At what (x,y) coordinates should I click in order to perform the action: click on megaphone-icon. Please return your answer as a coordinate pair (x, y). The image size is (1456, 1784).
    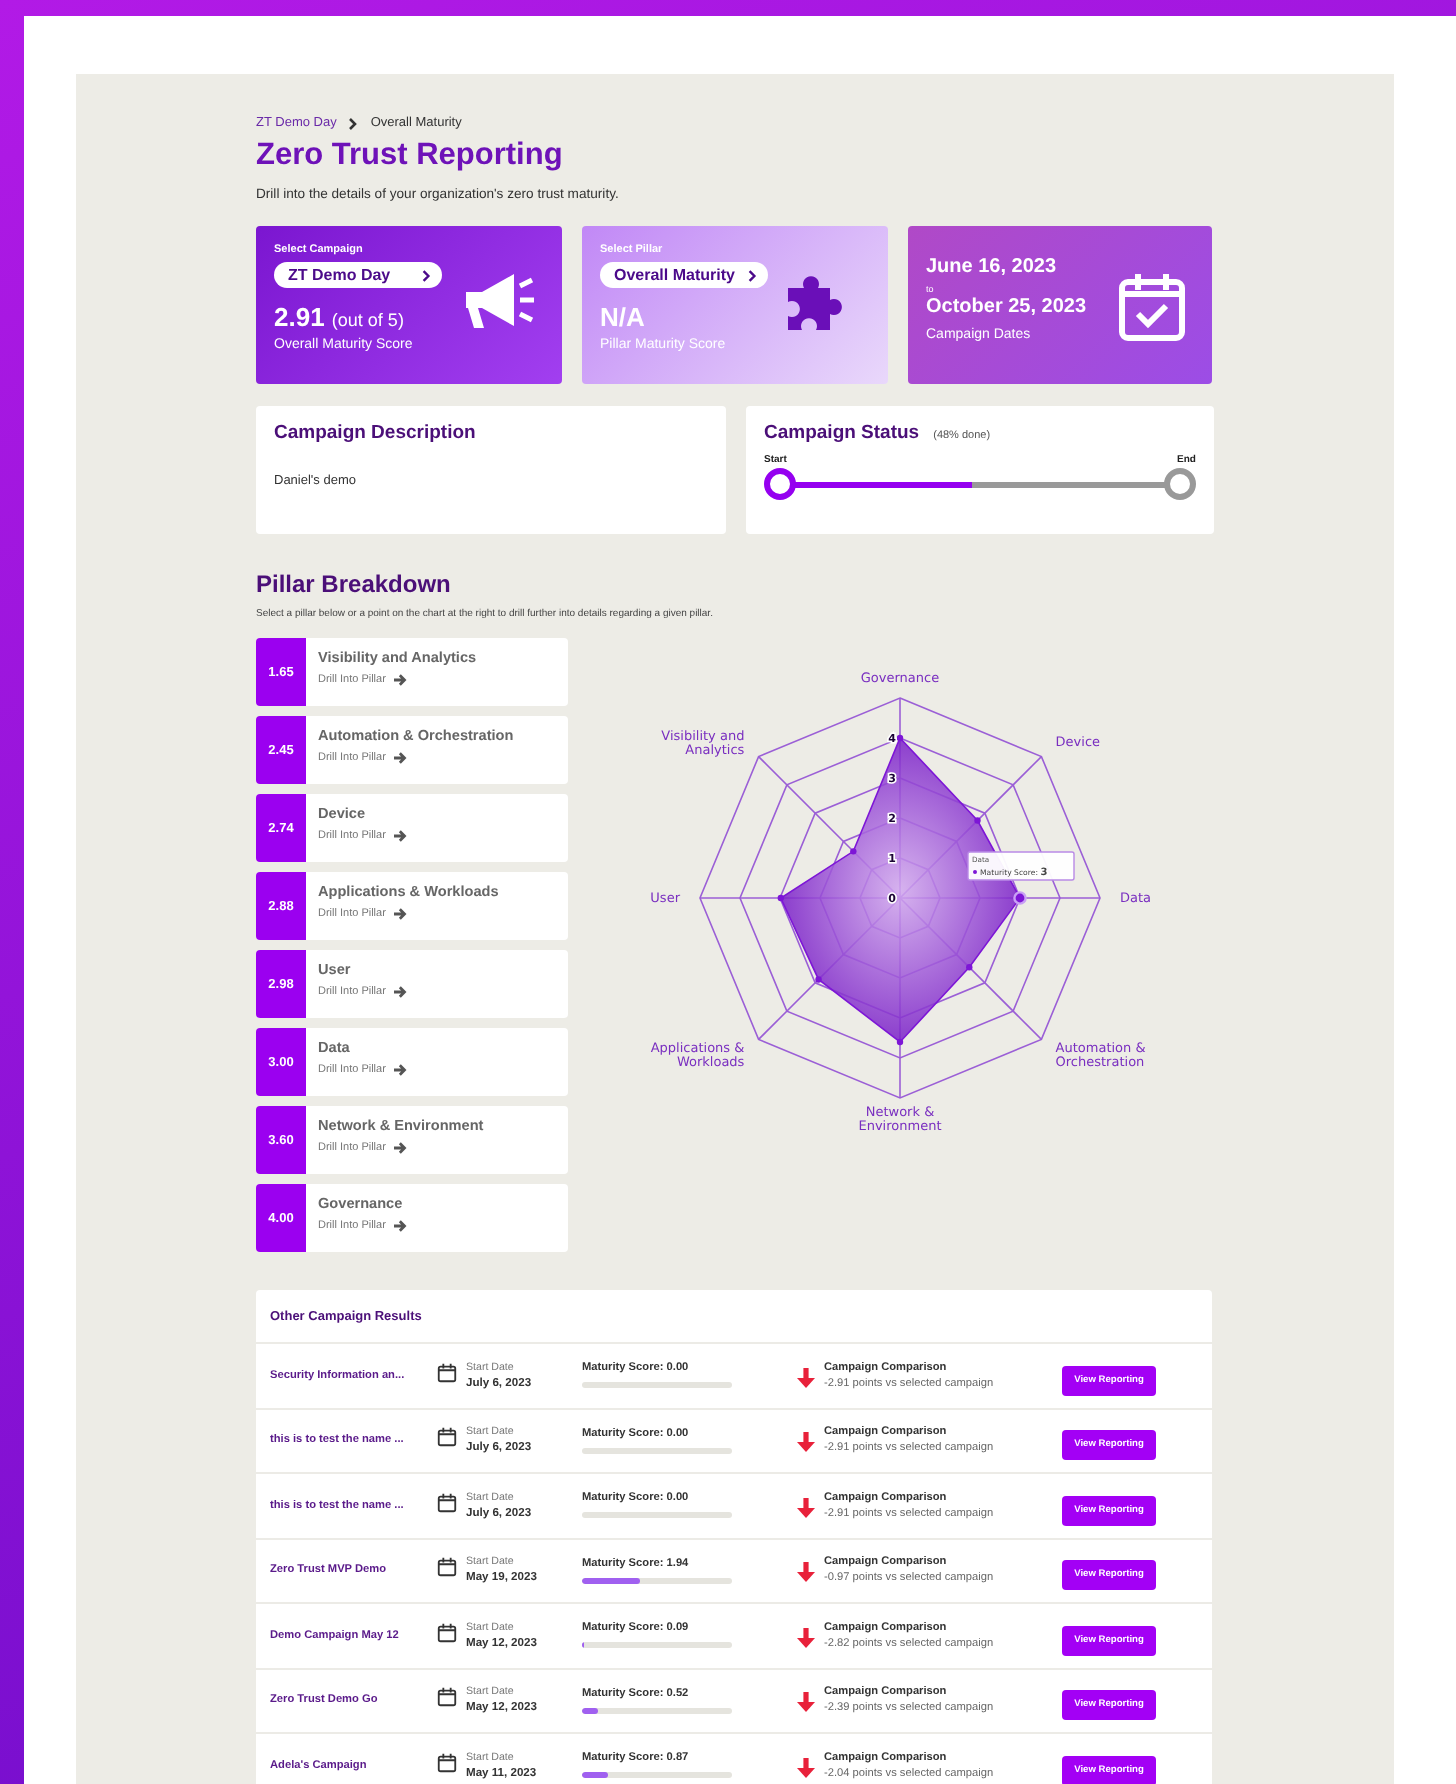
    Looking at the image, I should click on (500, 302).